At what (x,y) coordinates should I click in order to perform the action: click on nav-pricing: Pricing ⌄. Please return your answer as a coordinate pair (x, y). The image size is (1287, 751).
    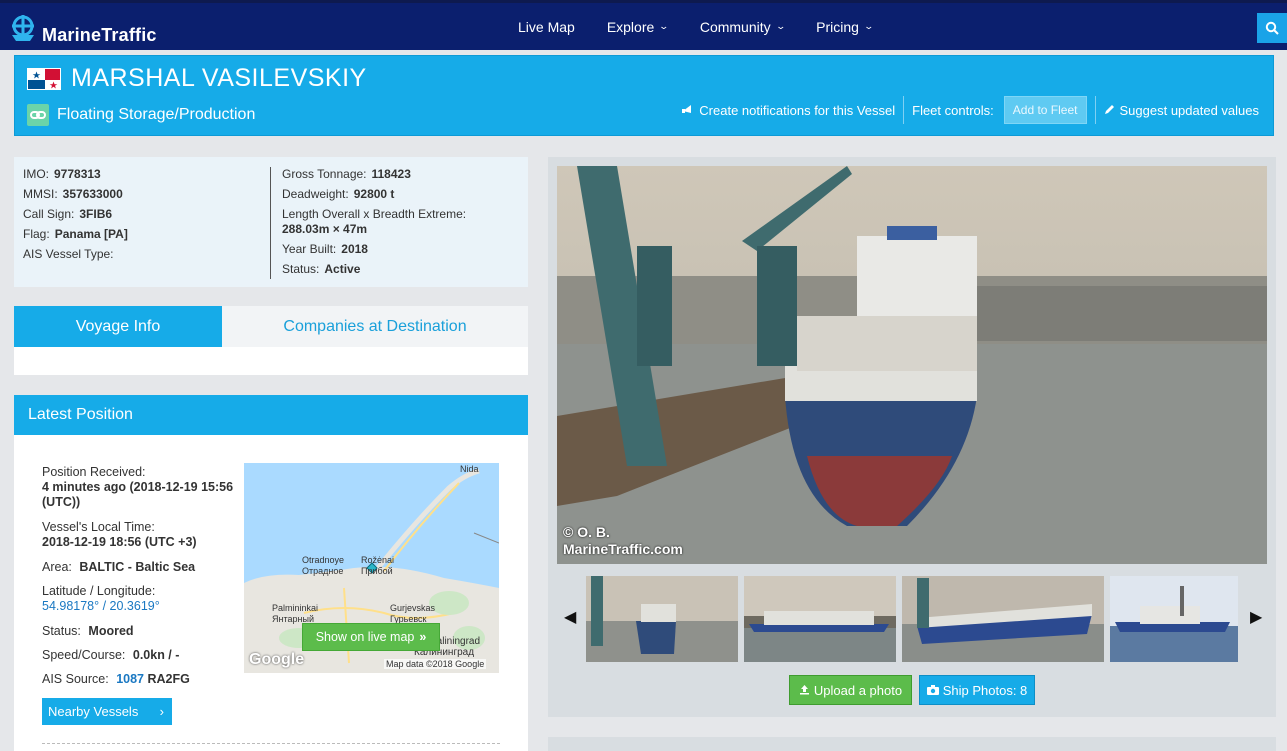
    Looking at the image, I should click on (844, 27).